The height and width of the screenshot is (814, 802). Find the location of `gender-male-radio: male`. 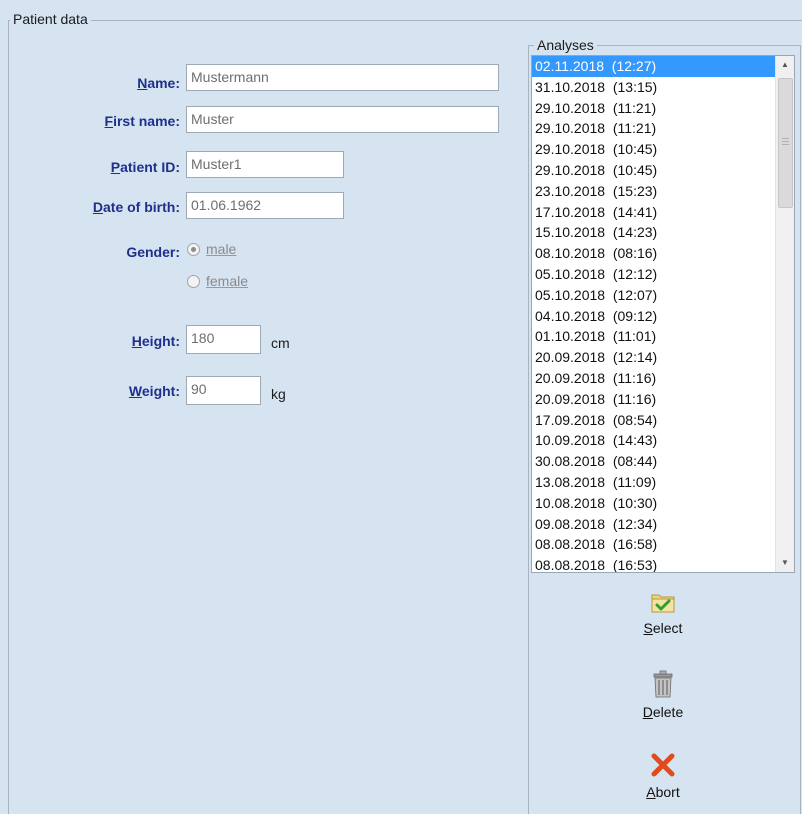

gender-male-radio: male is located at coordinates (211, 249).